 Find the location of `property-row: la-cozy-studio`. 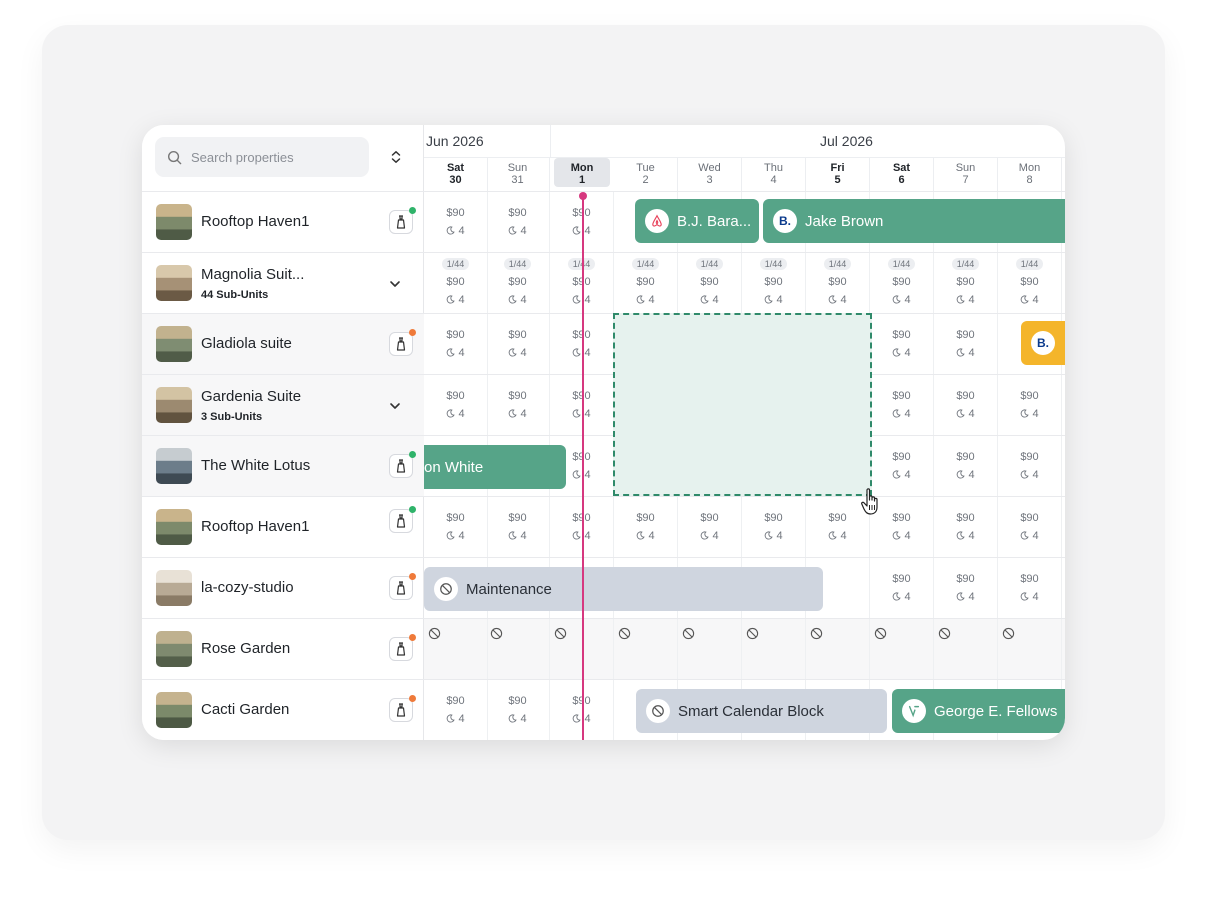

property-row: la-cozy-studio is located at coordinates (283, 587).